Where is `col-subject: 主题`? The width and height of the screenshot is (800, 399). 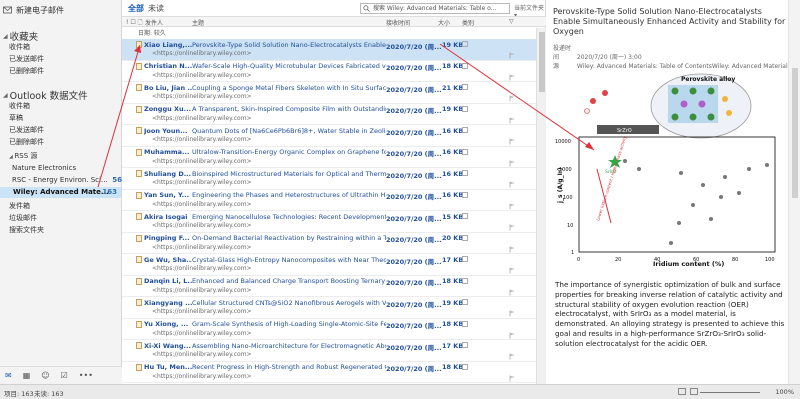
col-subject: 主题 is located at coordinates (198, 22).